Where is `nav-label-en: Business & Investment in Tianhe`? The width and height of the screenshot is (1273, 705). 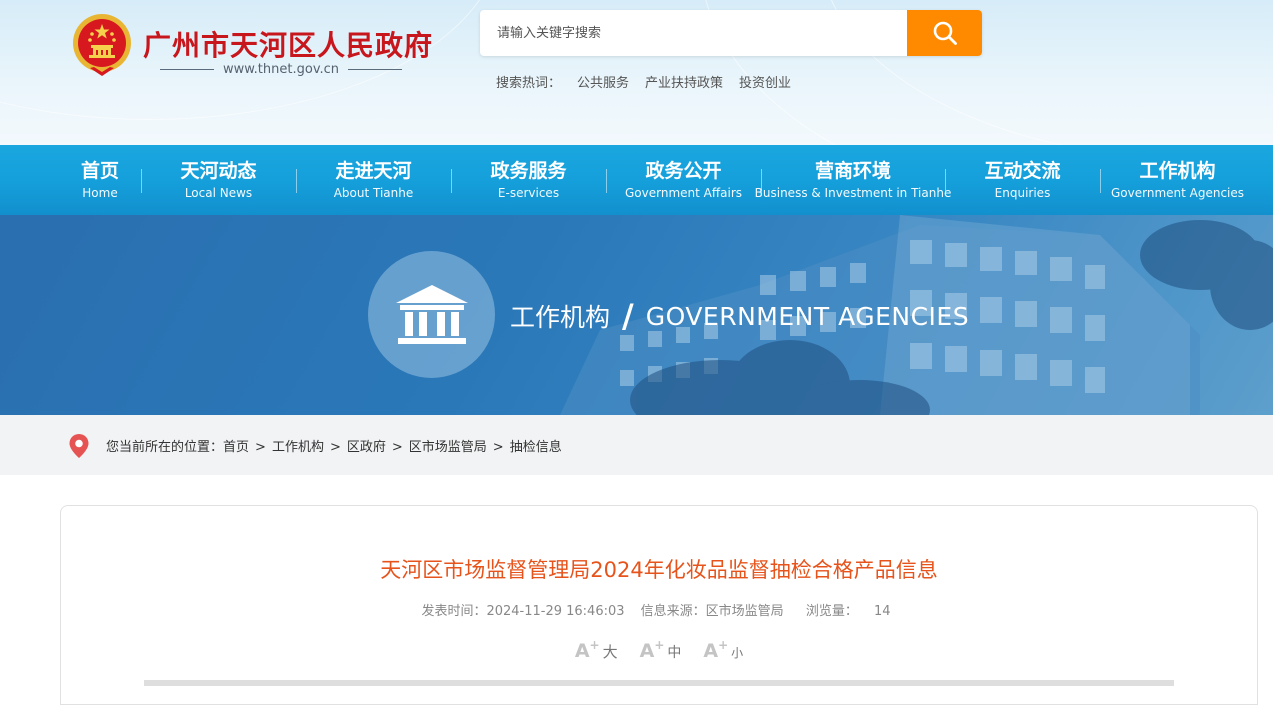 nav-label-en: Business & Investment in Tianhe is located at coordinates (853, 193).